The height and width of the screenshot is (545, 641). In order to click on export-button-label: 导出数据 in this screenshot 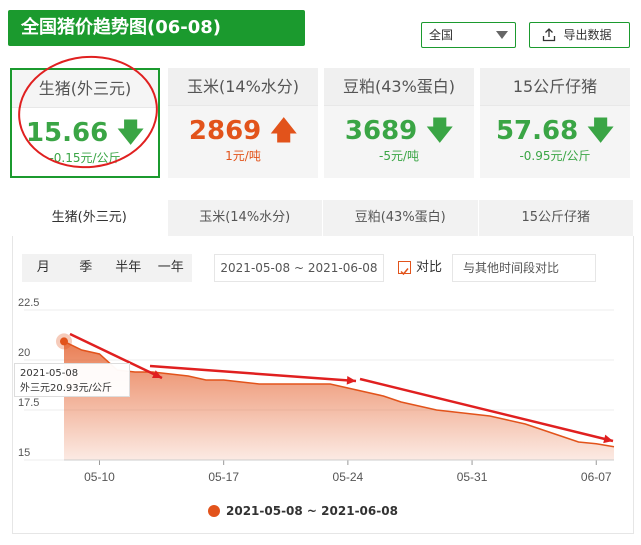, I will do `click(587, 35)`.